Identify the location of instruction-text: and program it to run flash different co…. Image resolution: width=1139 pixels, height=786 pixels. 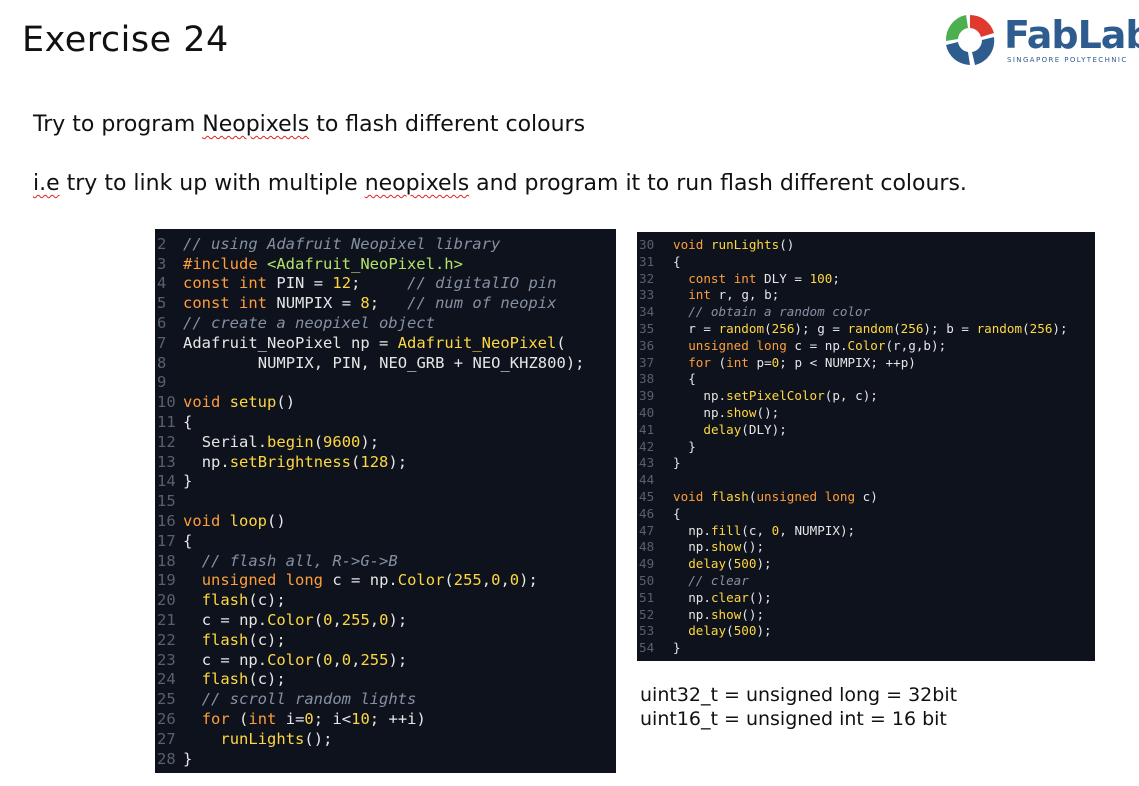
(718, 183).